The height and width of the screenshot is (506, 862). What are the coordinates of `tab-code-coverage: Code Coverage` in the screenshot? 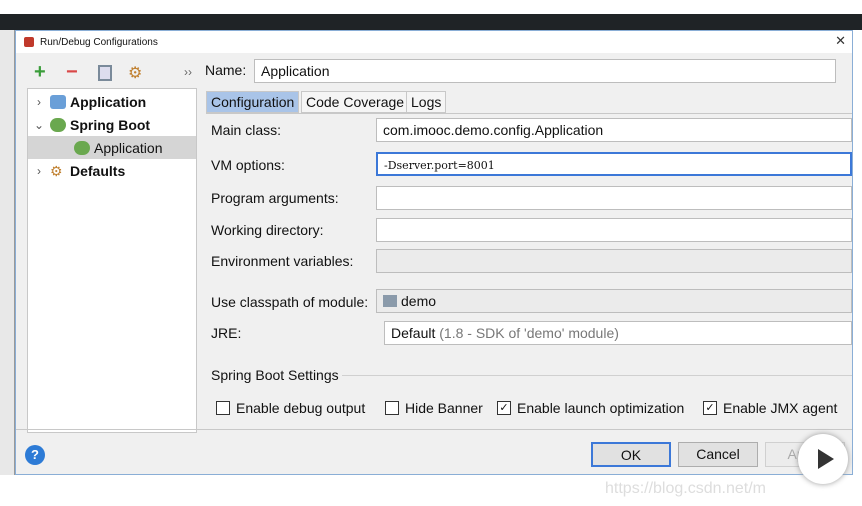 It's located at (355, 102).